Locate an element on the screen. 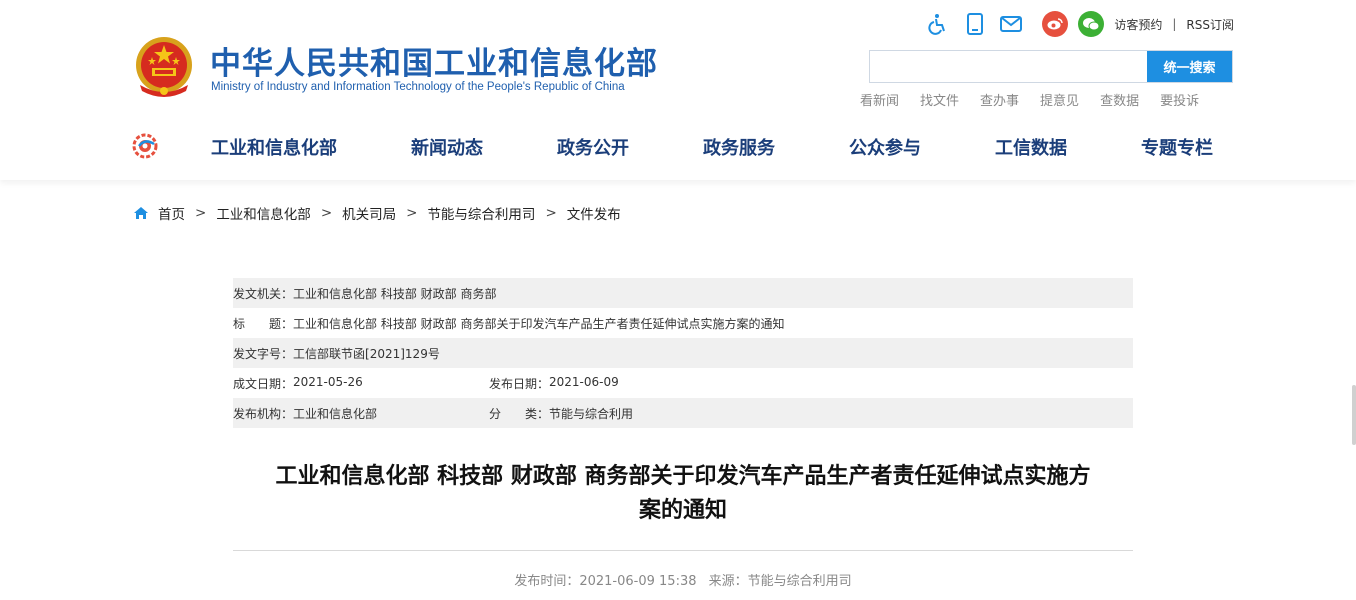 The width and height of the screenshot is (1356, 600). created-value: 2021-05-26 is located at coordinates (328, 381).